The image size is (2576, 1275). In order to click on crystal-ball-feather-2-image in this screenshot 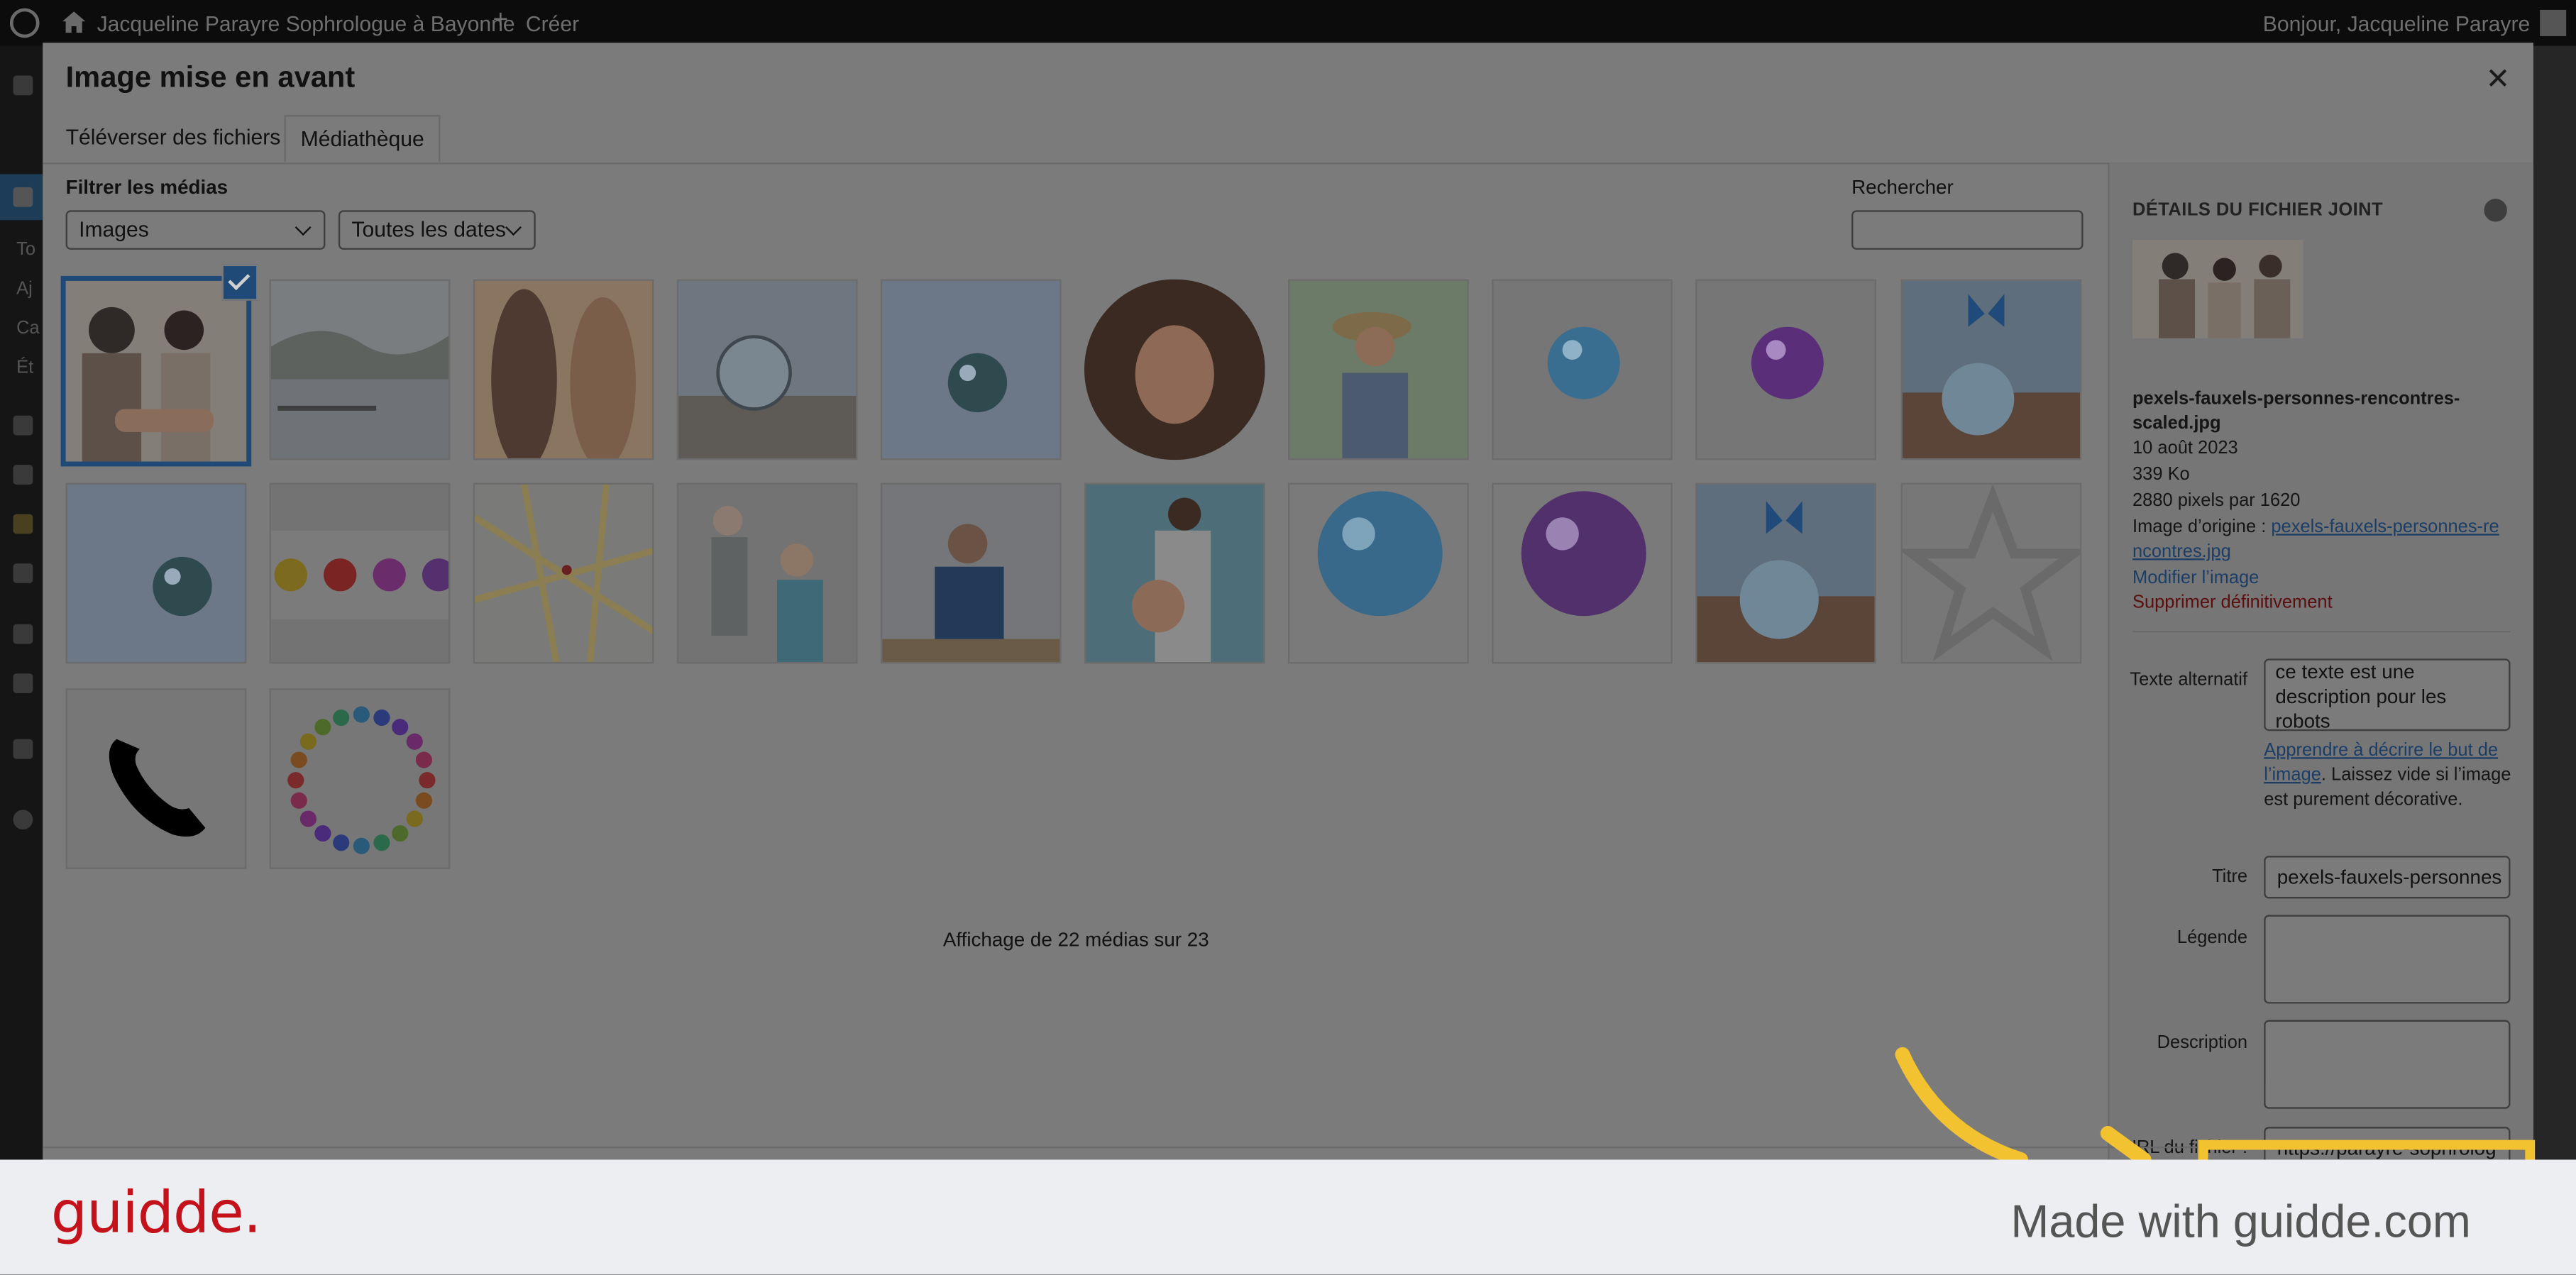, I will do `click(156, 573)`.